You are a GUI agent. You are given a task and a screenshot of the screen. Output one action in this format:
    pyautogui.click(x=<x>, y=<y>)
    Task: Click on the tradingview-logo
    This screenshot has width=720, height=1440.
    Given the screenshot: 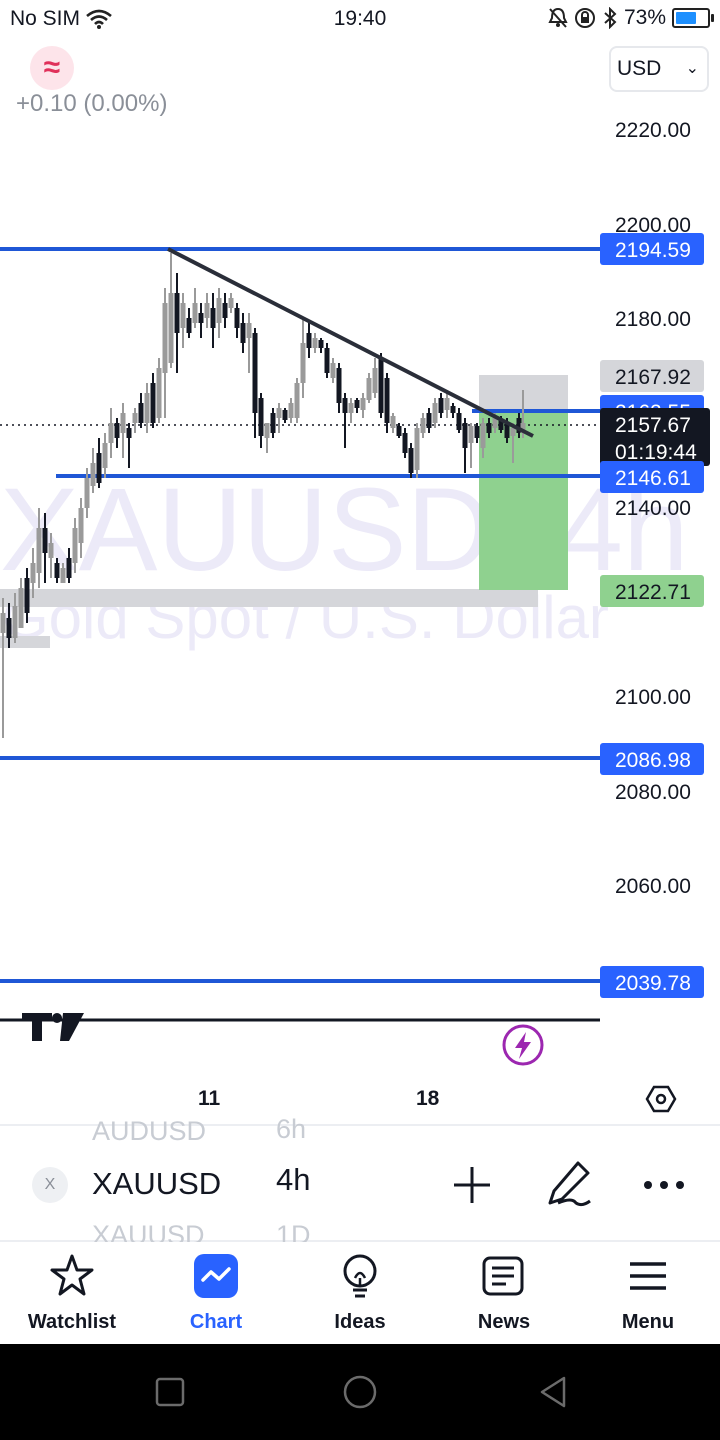 What is the action you would take?
    pyautogui.click(x=300, y=1027)
    